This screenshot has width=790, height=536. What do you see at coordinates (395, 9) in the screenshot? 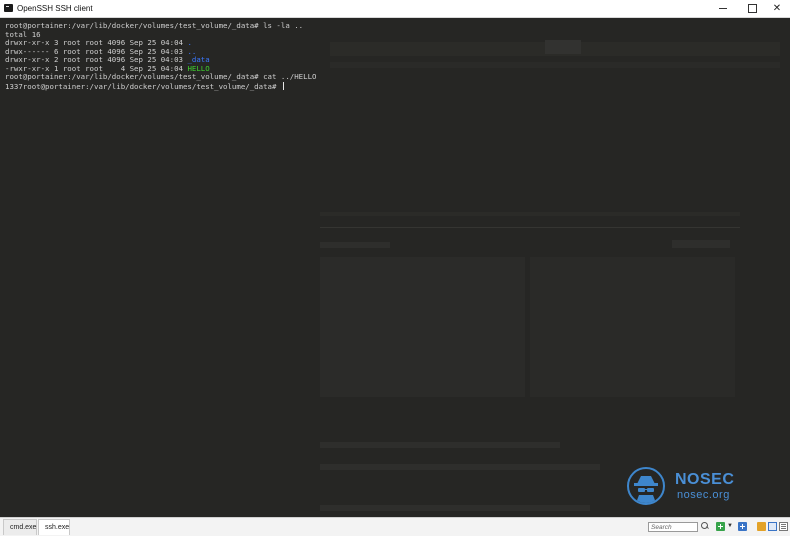
I see `window-titlebar: OpenSSH SSH client ✕` at bounding box center [395, 9].